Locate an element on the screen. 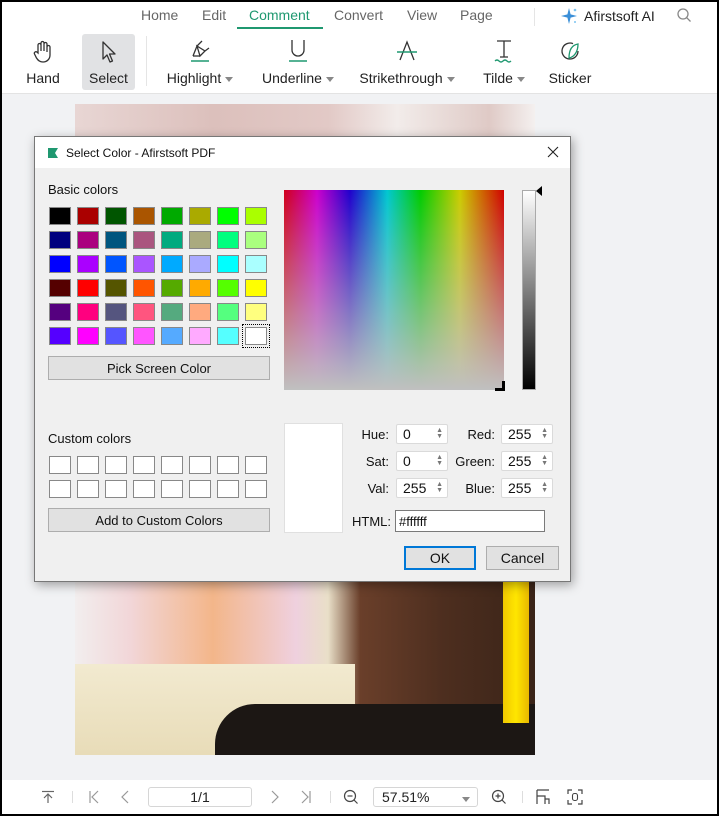 The height and width of the screenshot is (816, 719). previous-page-button is located at coordinates (126, 797).